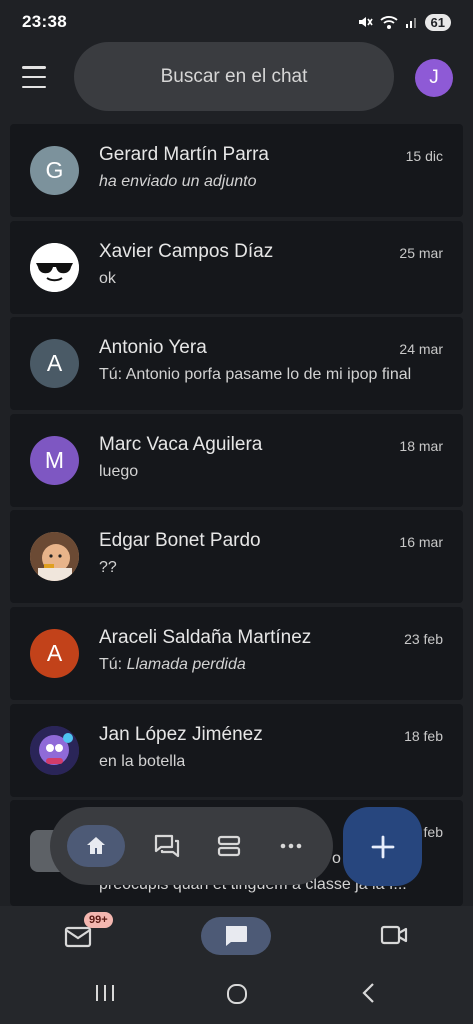 The width and height of the screenshot is (473, 1024). Describe the element at coordinates (423, 638) in the screenshot. I see `chat-date: 23 feb` at that location.